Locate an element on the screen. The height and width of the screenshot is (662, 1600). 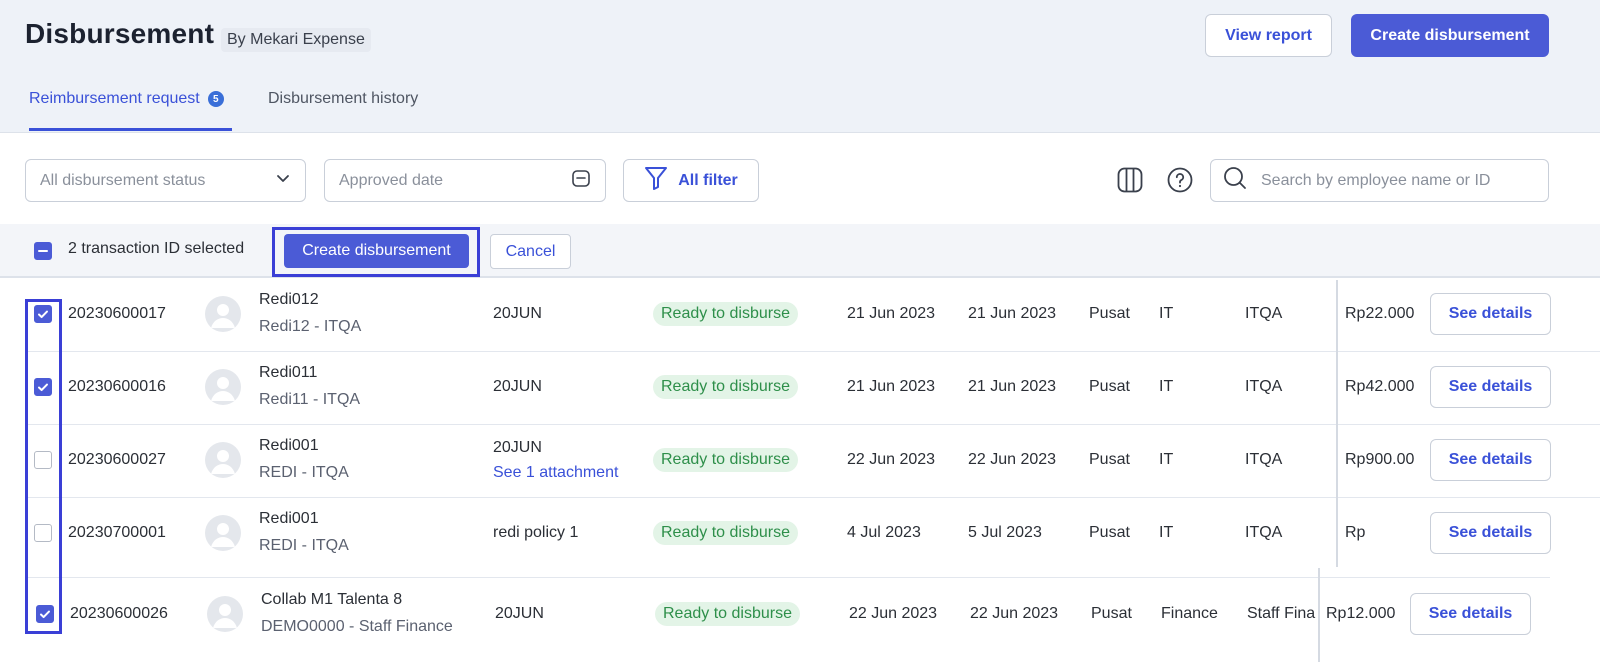
all-filter-label: All filter is located at coordinates (708, 180).